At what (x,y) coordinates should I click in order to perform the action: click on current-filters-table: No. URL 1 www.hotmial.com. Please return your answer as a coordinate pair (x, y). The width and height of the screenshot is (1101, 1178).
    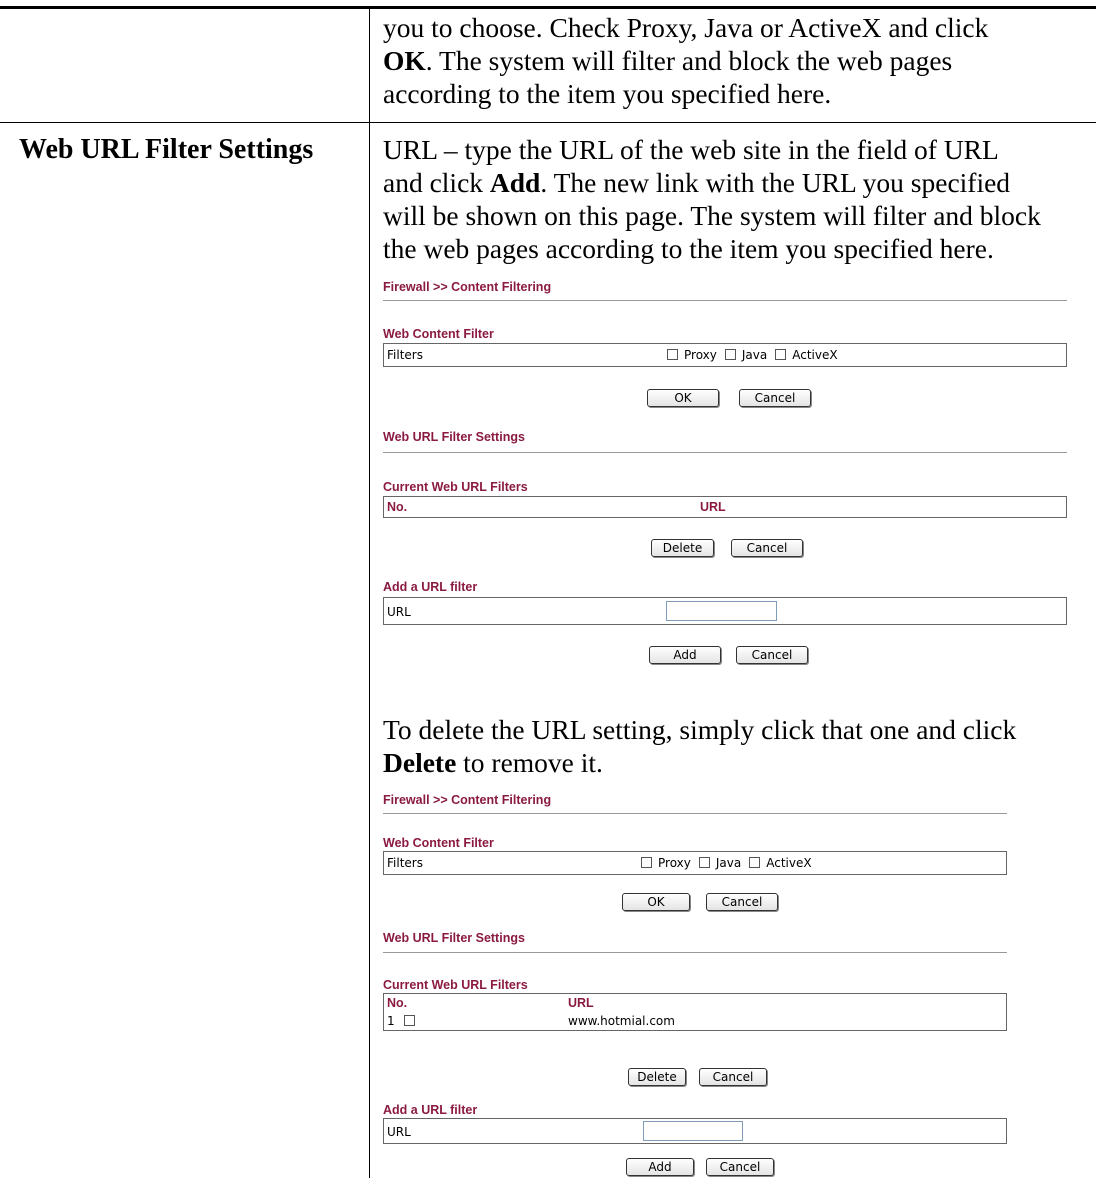
    Looking at the image, I should click on (695, 1012).